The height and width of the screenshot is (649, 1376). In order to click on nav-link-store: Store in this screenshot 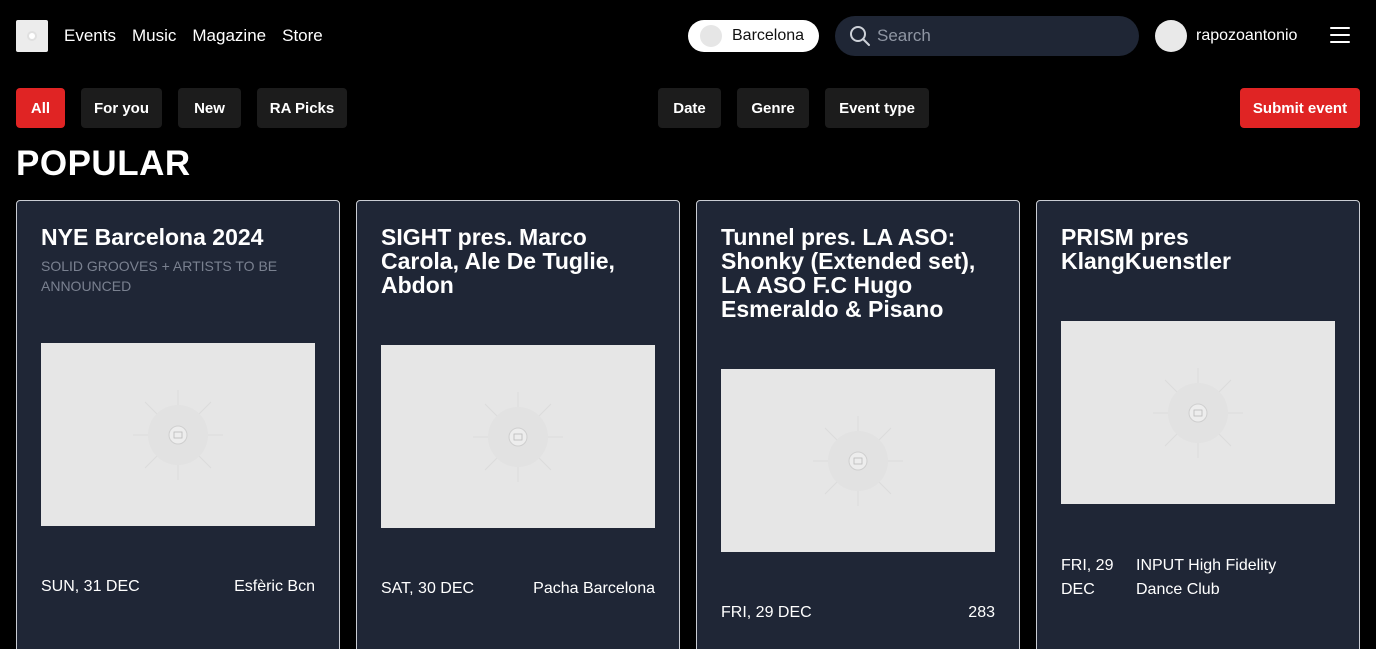, I will do `click(302, 36)`.